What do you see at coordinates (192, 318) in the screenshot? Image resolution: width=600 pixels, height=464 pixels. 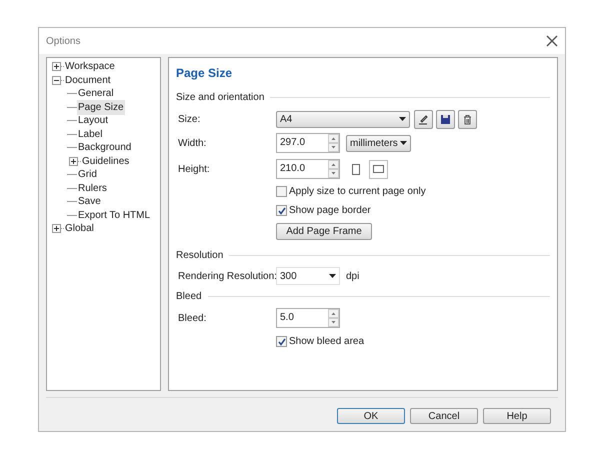 I see `field-label: Bleed:` at bounding box center [192, 318].